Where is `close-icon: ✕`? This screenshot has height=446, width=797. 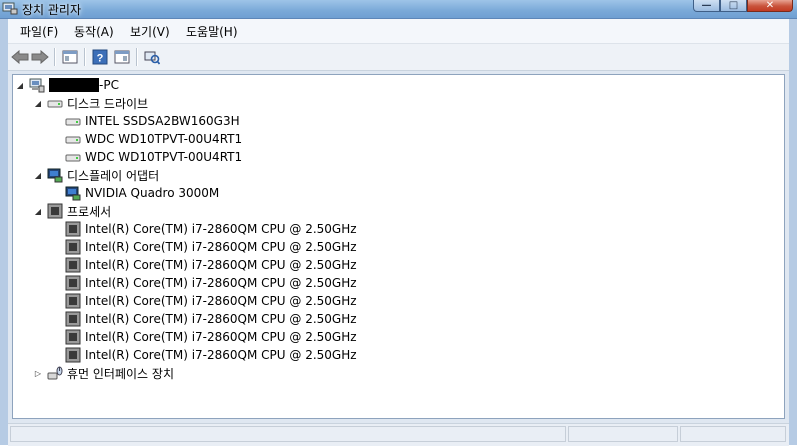
close-icon: ✕ is located at coordinates (770, 5).